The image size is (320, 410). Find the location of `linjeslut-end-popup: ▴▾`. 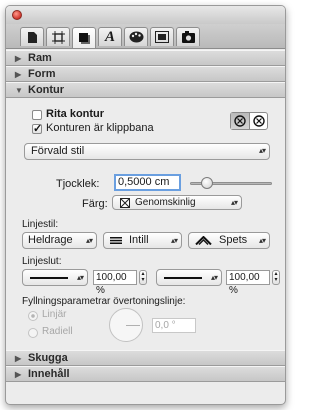

linjeslut-end-popup: ▴▾ is located at coordinates (189, 277).